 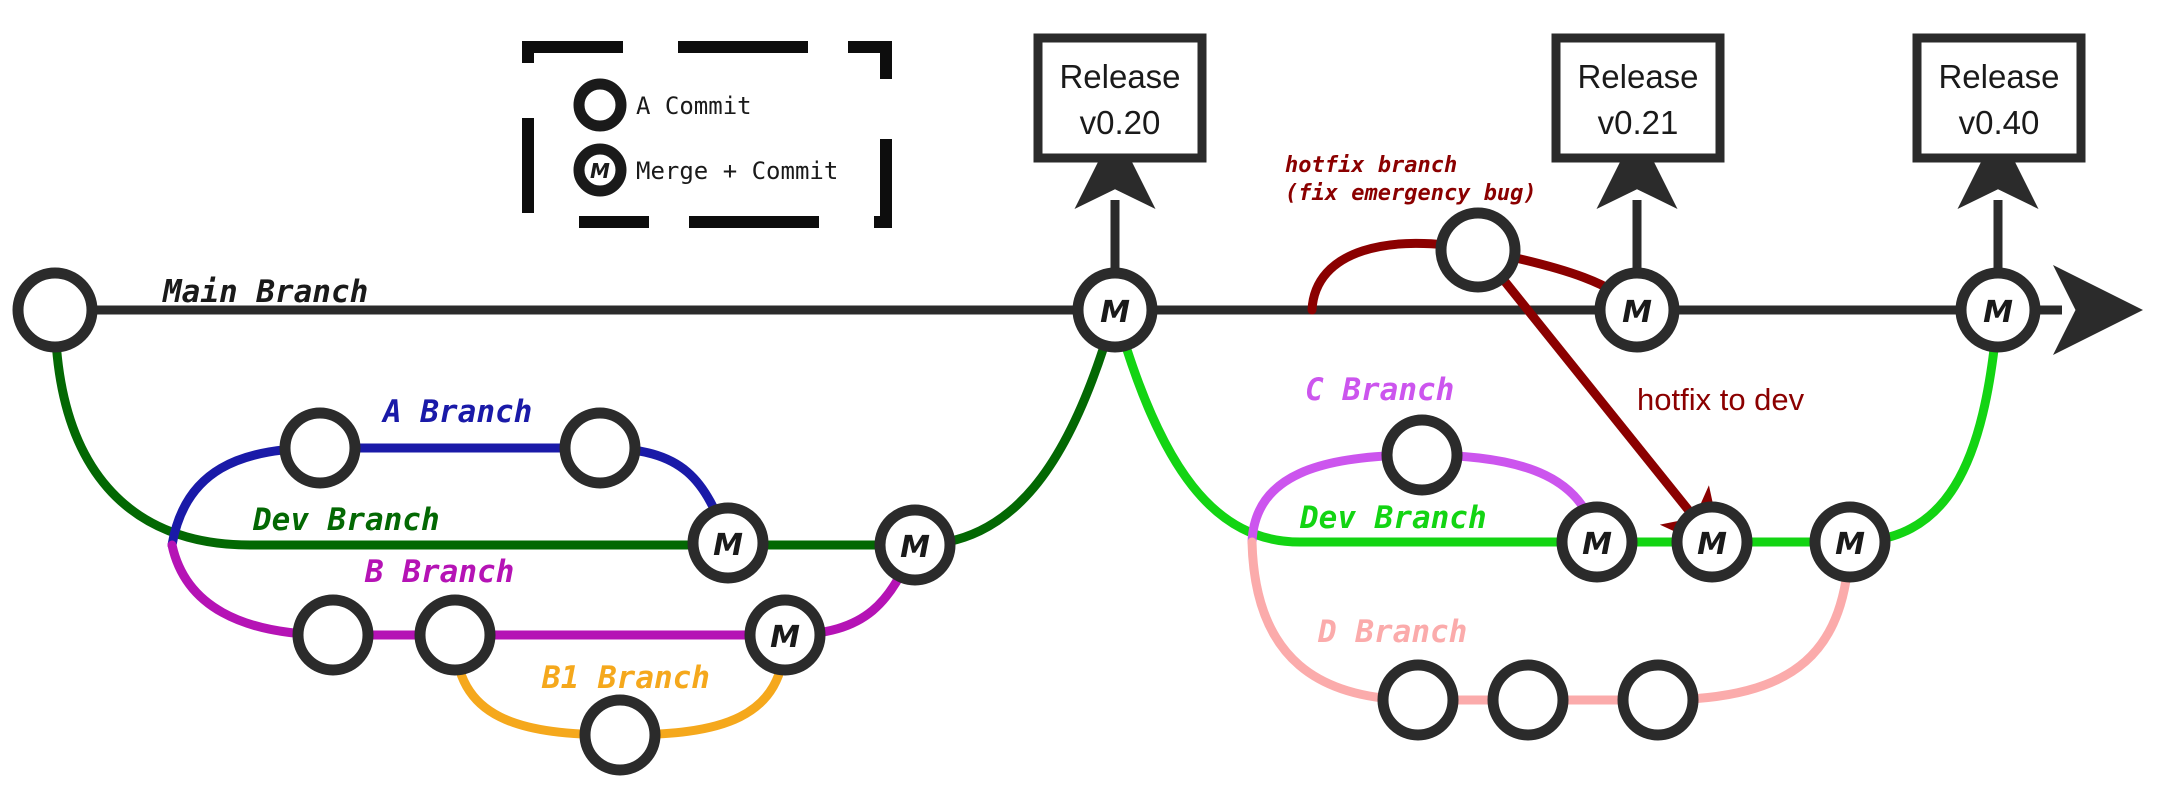 What do you see at coordinates (1119, 76) in the screenshot?
I see `release-v020-title: Release` at bounding box center [1119, 76].